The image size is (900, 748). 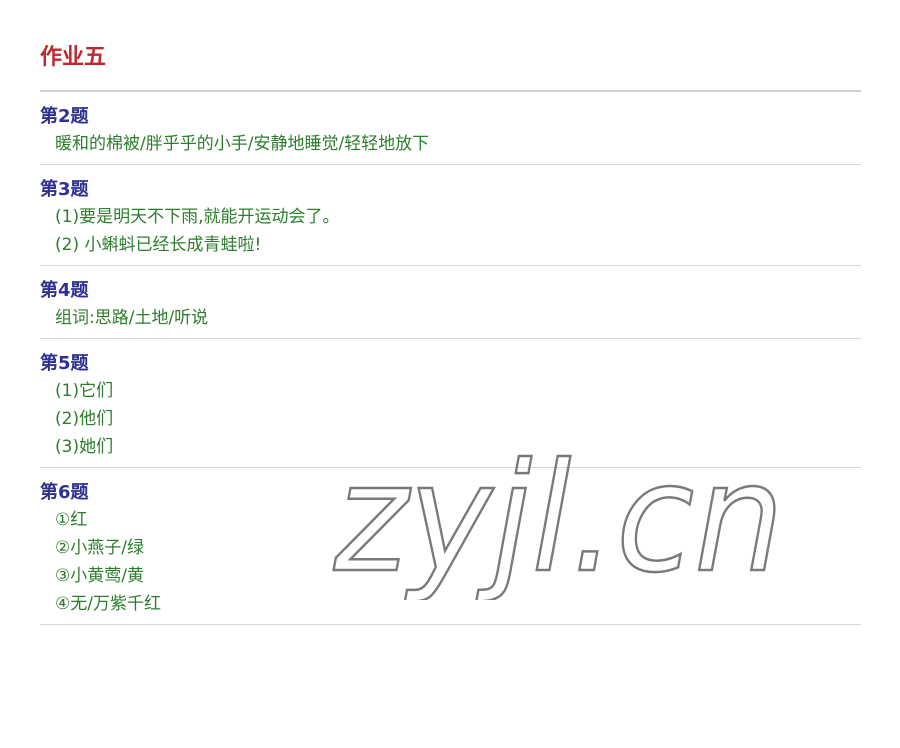 I want to click on question-heading: 第2题, so click(x=64, y=116).